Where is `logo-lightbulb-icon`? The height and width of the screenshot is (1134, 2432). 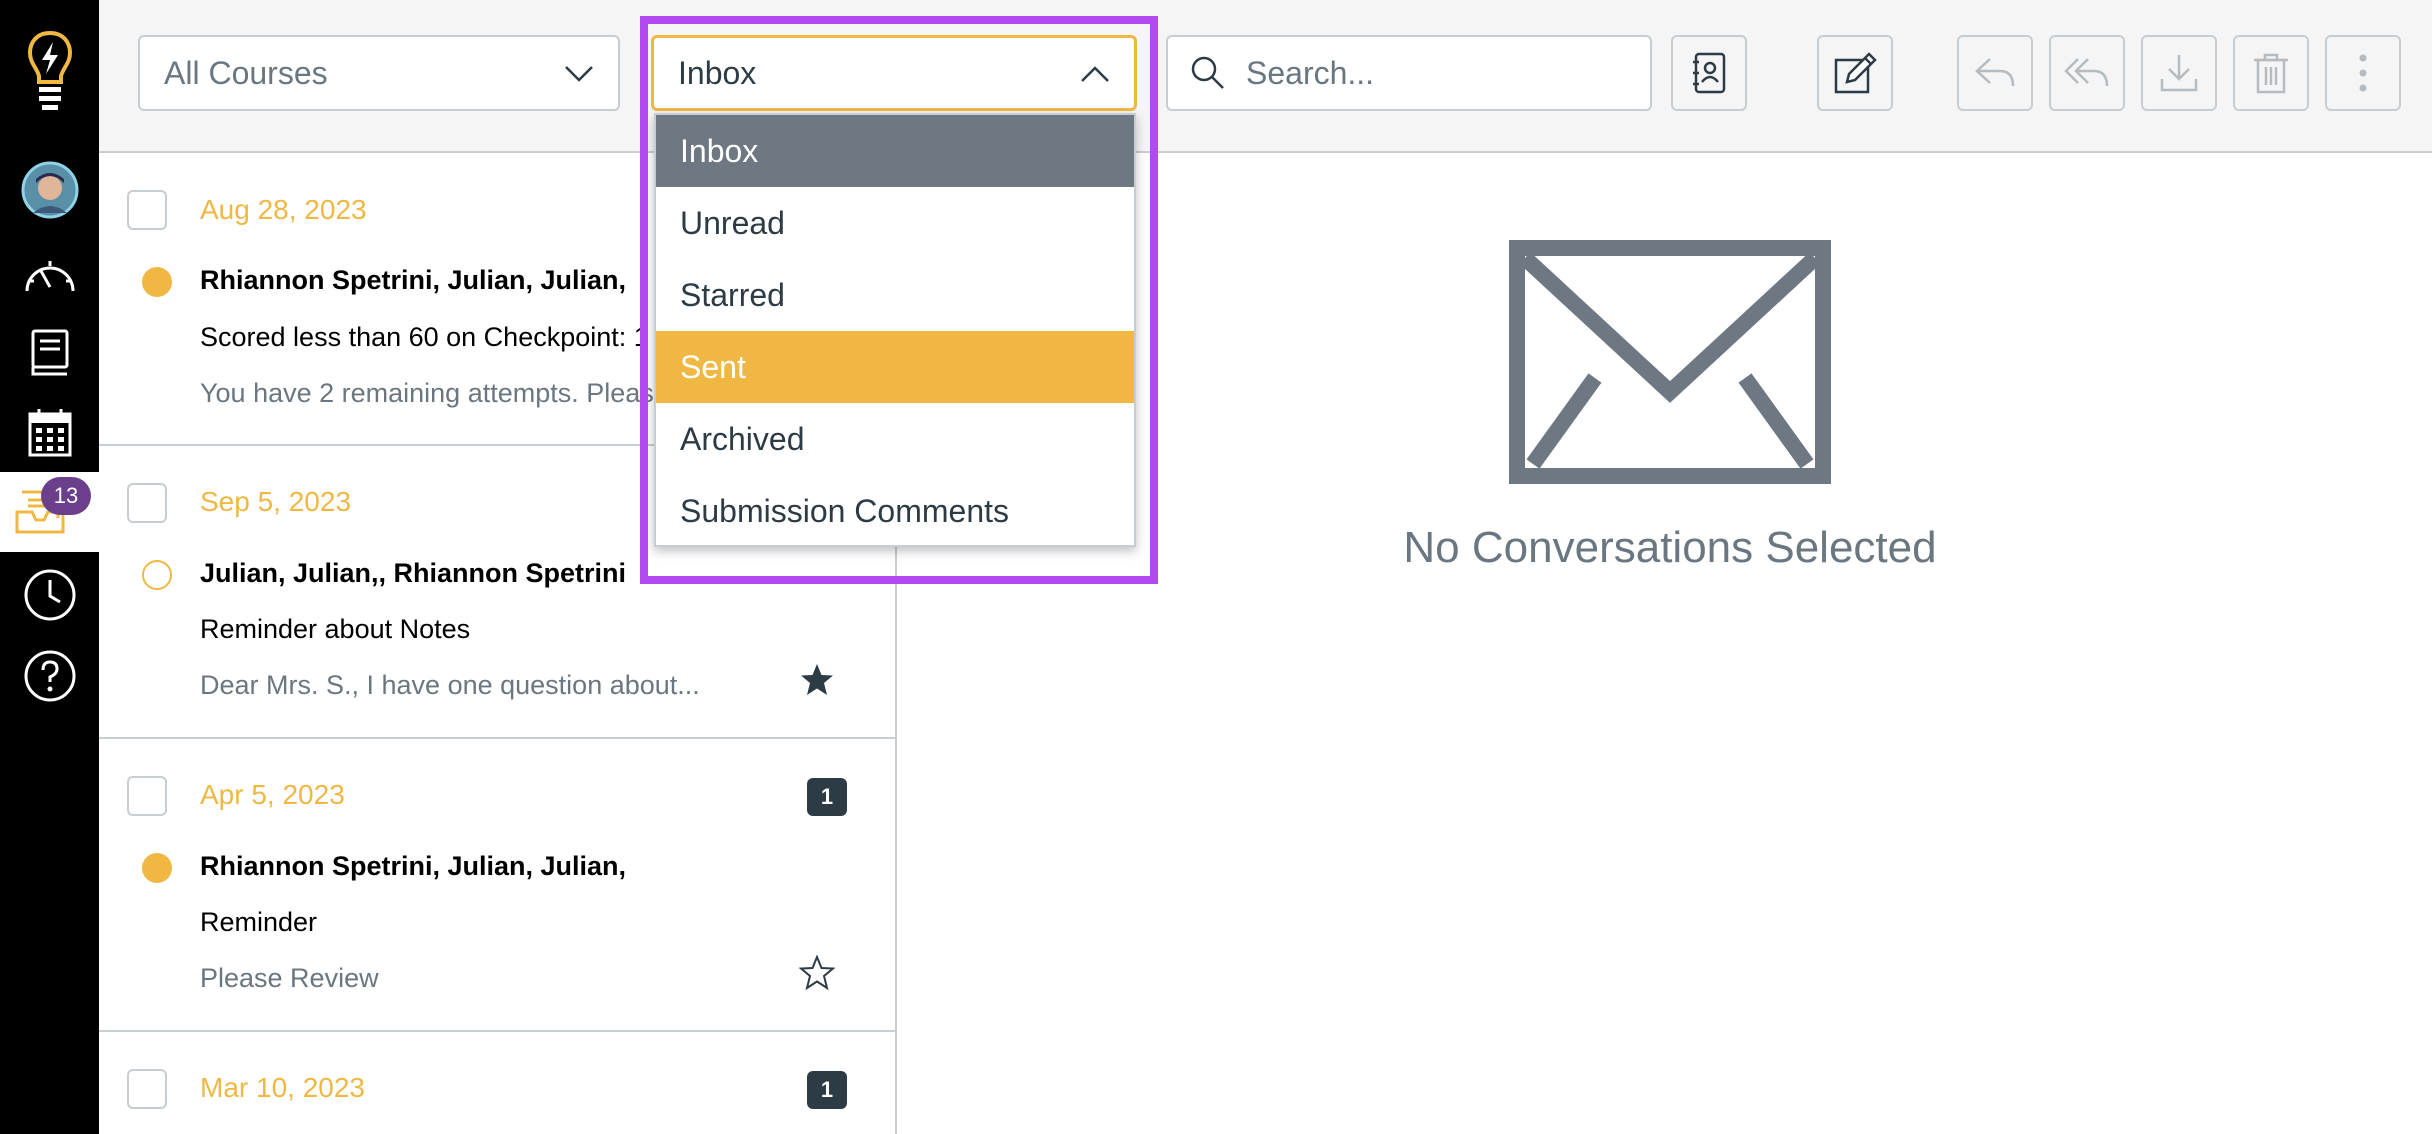 logo-lightbulb-icon is located at coordinates (49, 71).